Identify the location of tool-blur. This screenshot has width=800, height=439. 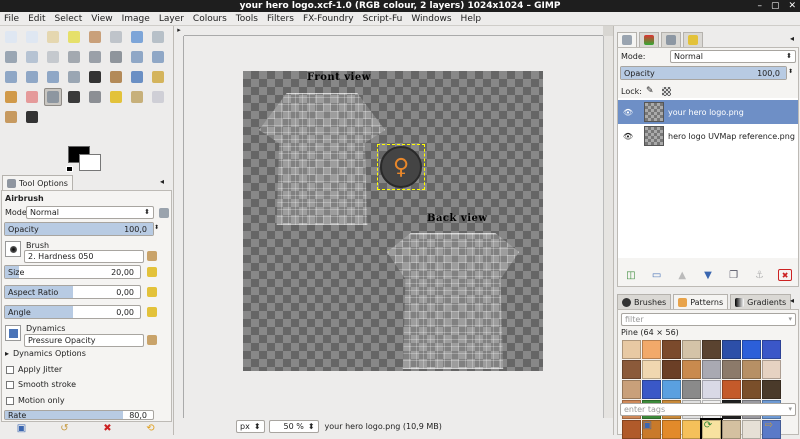
(158, 97).